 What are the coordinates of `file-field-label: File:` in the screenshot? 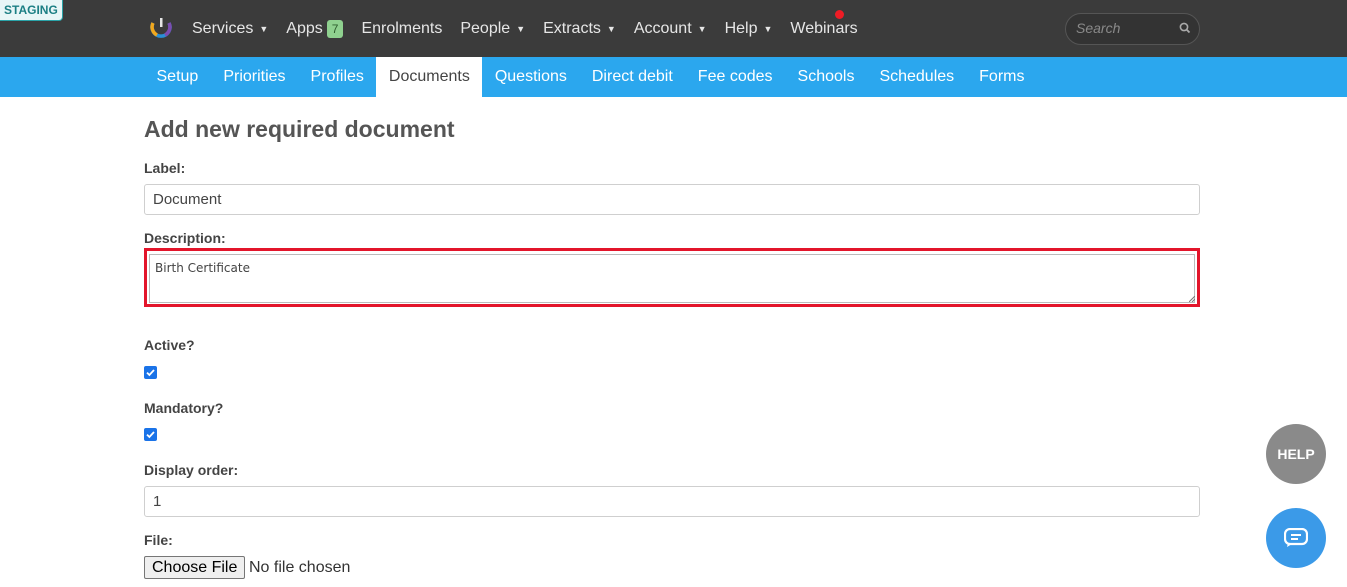 It's located at (158, 540).